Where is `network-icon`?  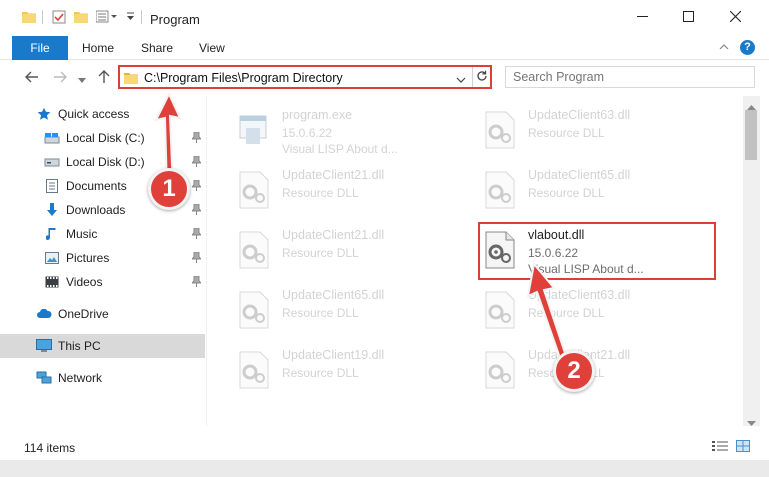
network-icon is located at coordinates (44, 378).